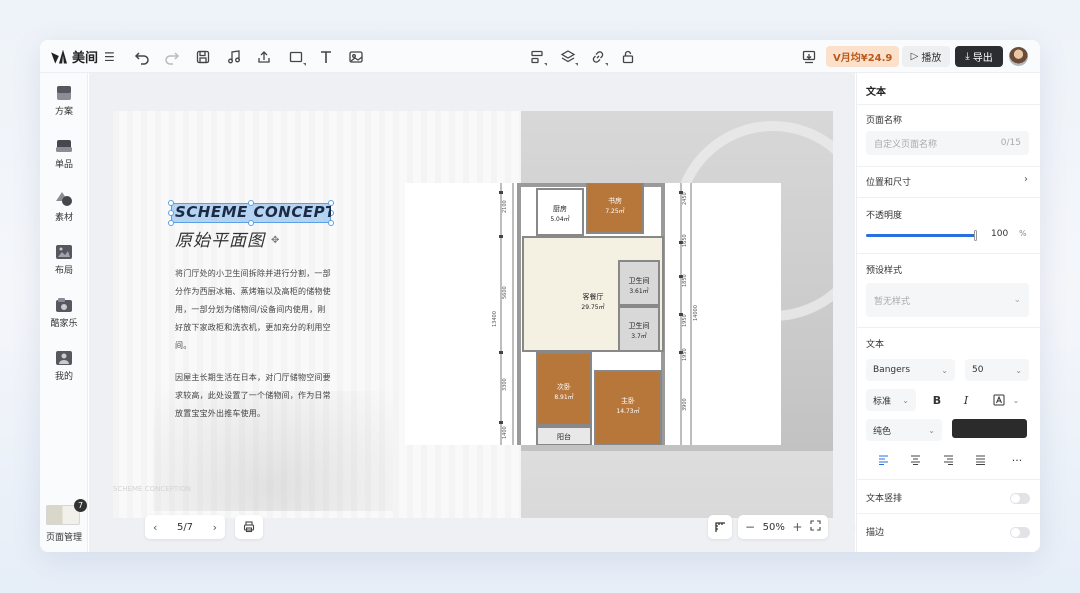 The height and width of the screenshot is (593, 1080). I want to click on dimension-total-label: 13400, so click(495, 319).